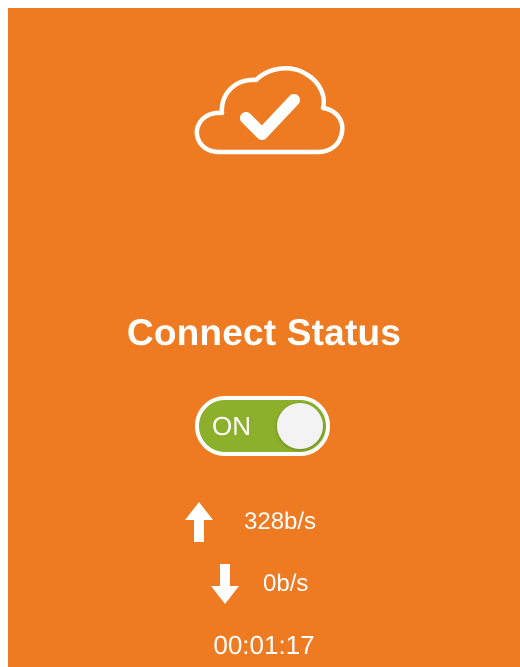 Image resolution: width=520 pixels, height=667 pixels. I want to click on elapsed-time: 00:01:17, so click(264, 645).